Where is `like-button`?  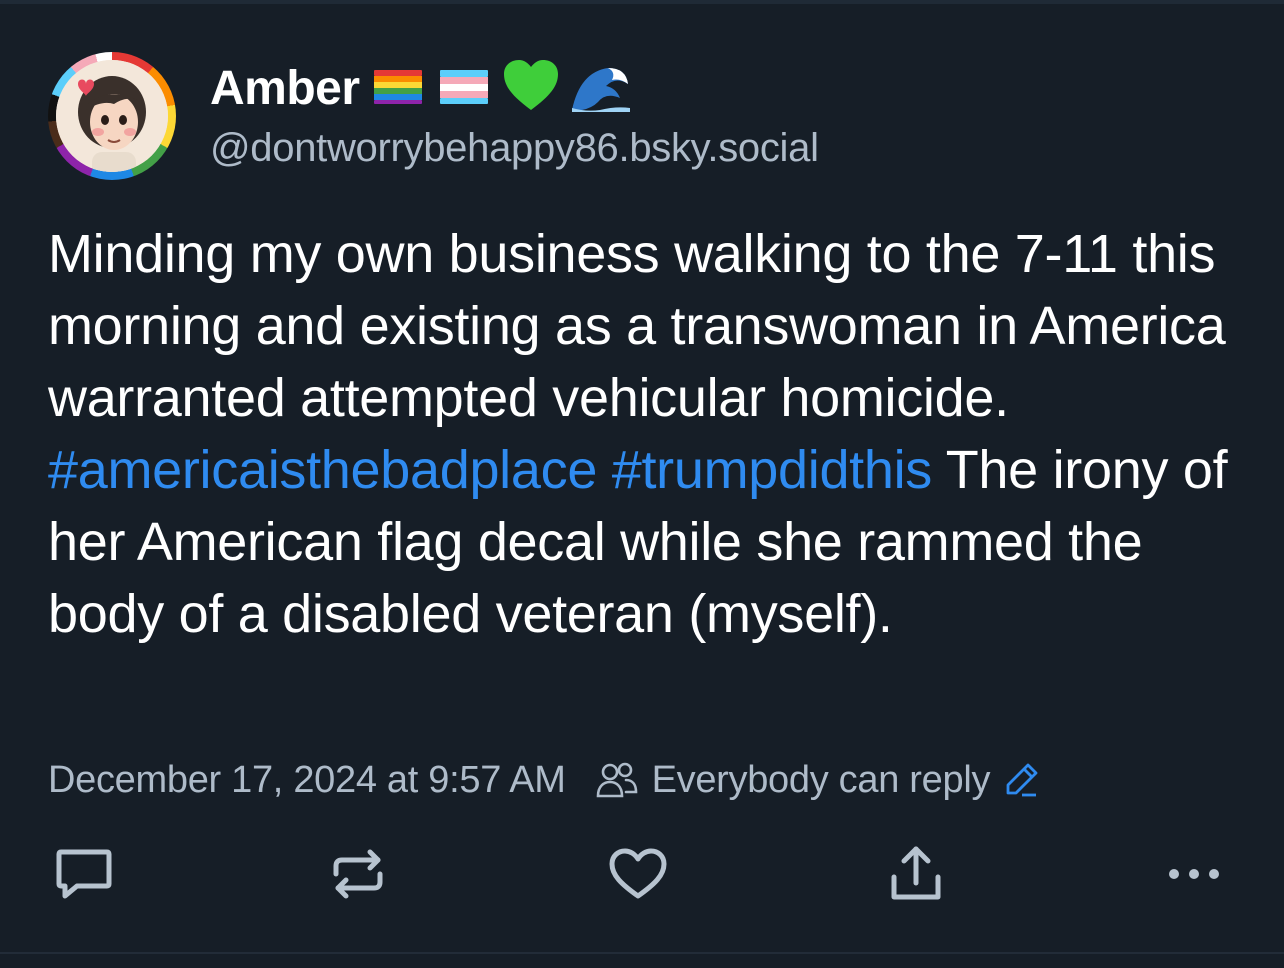
like-button is located at coordinates (638, 876).